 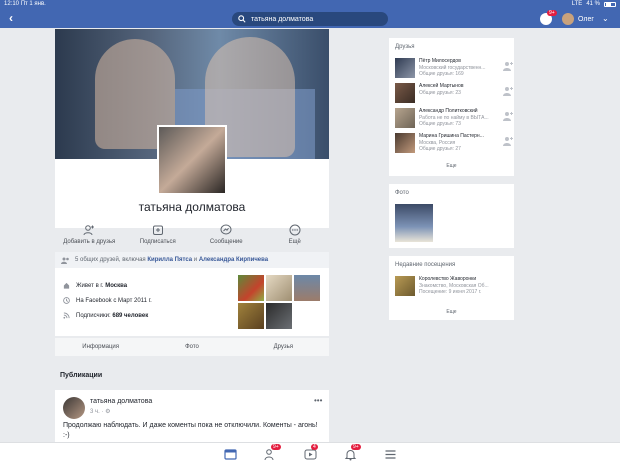 I want to click on notif-badge: 9+, so click(x=356, y=447).